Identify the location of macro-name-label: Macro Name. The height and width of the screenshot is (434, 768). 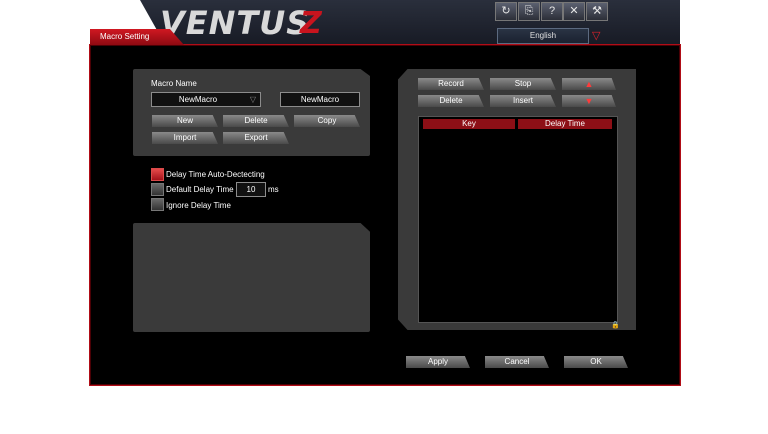
(174, 83).